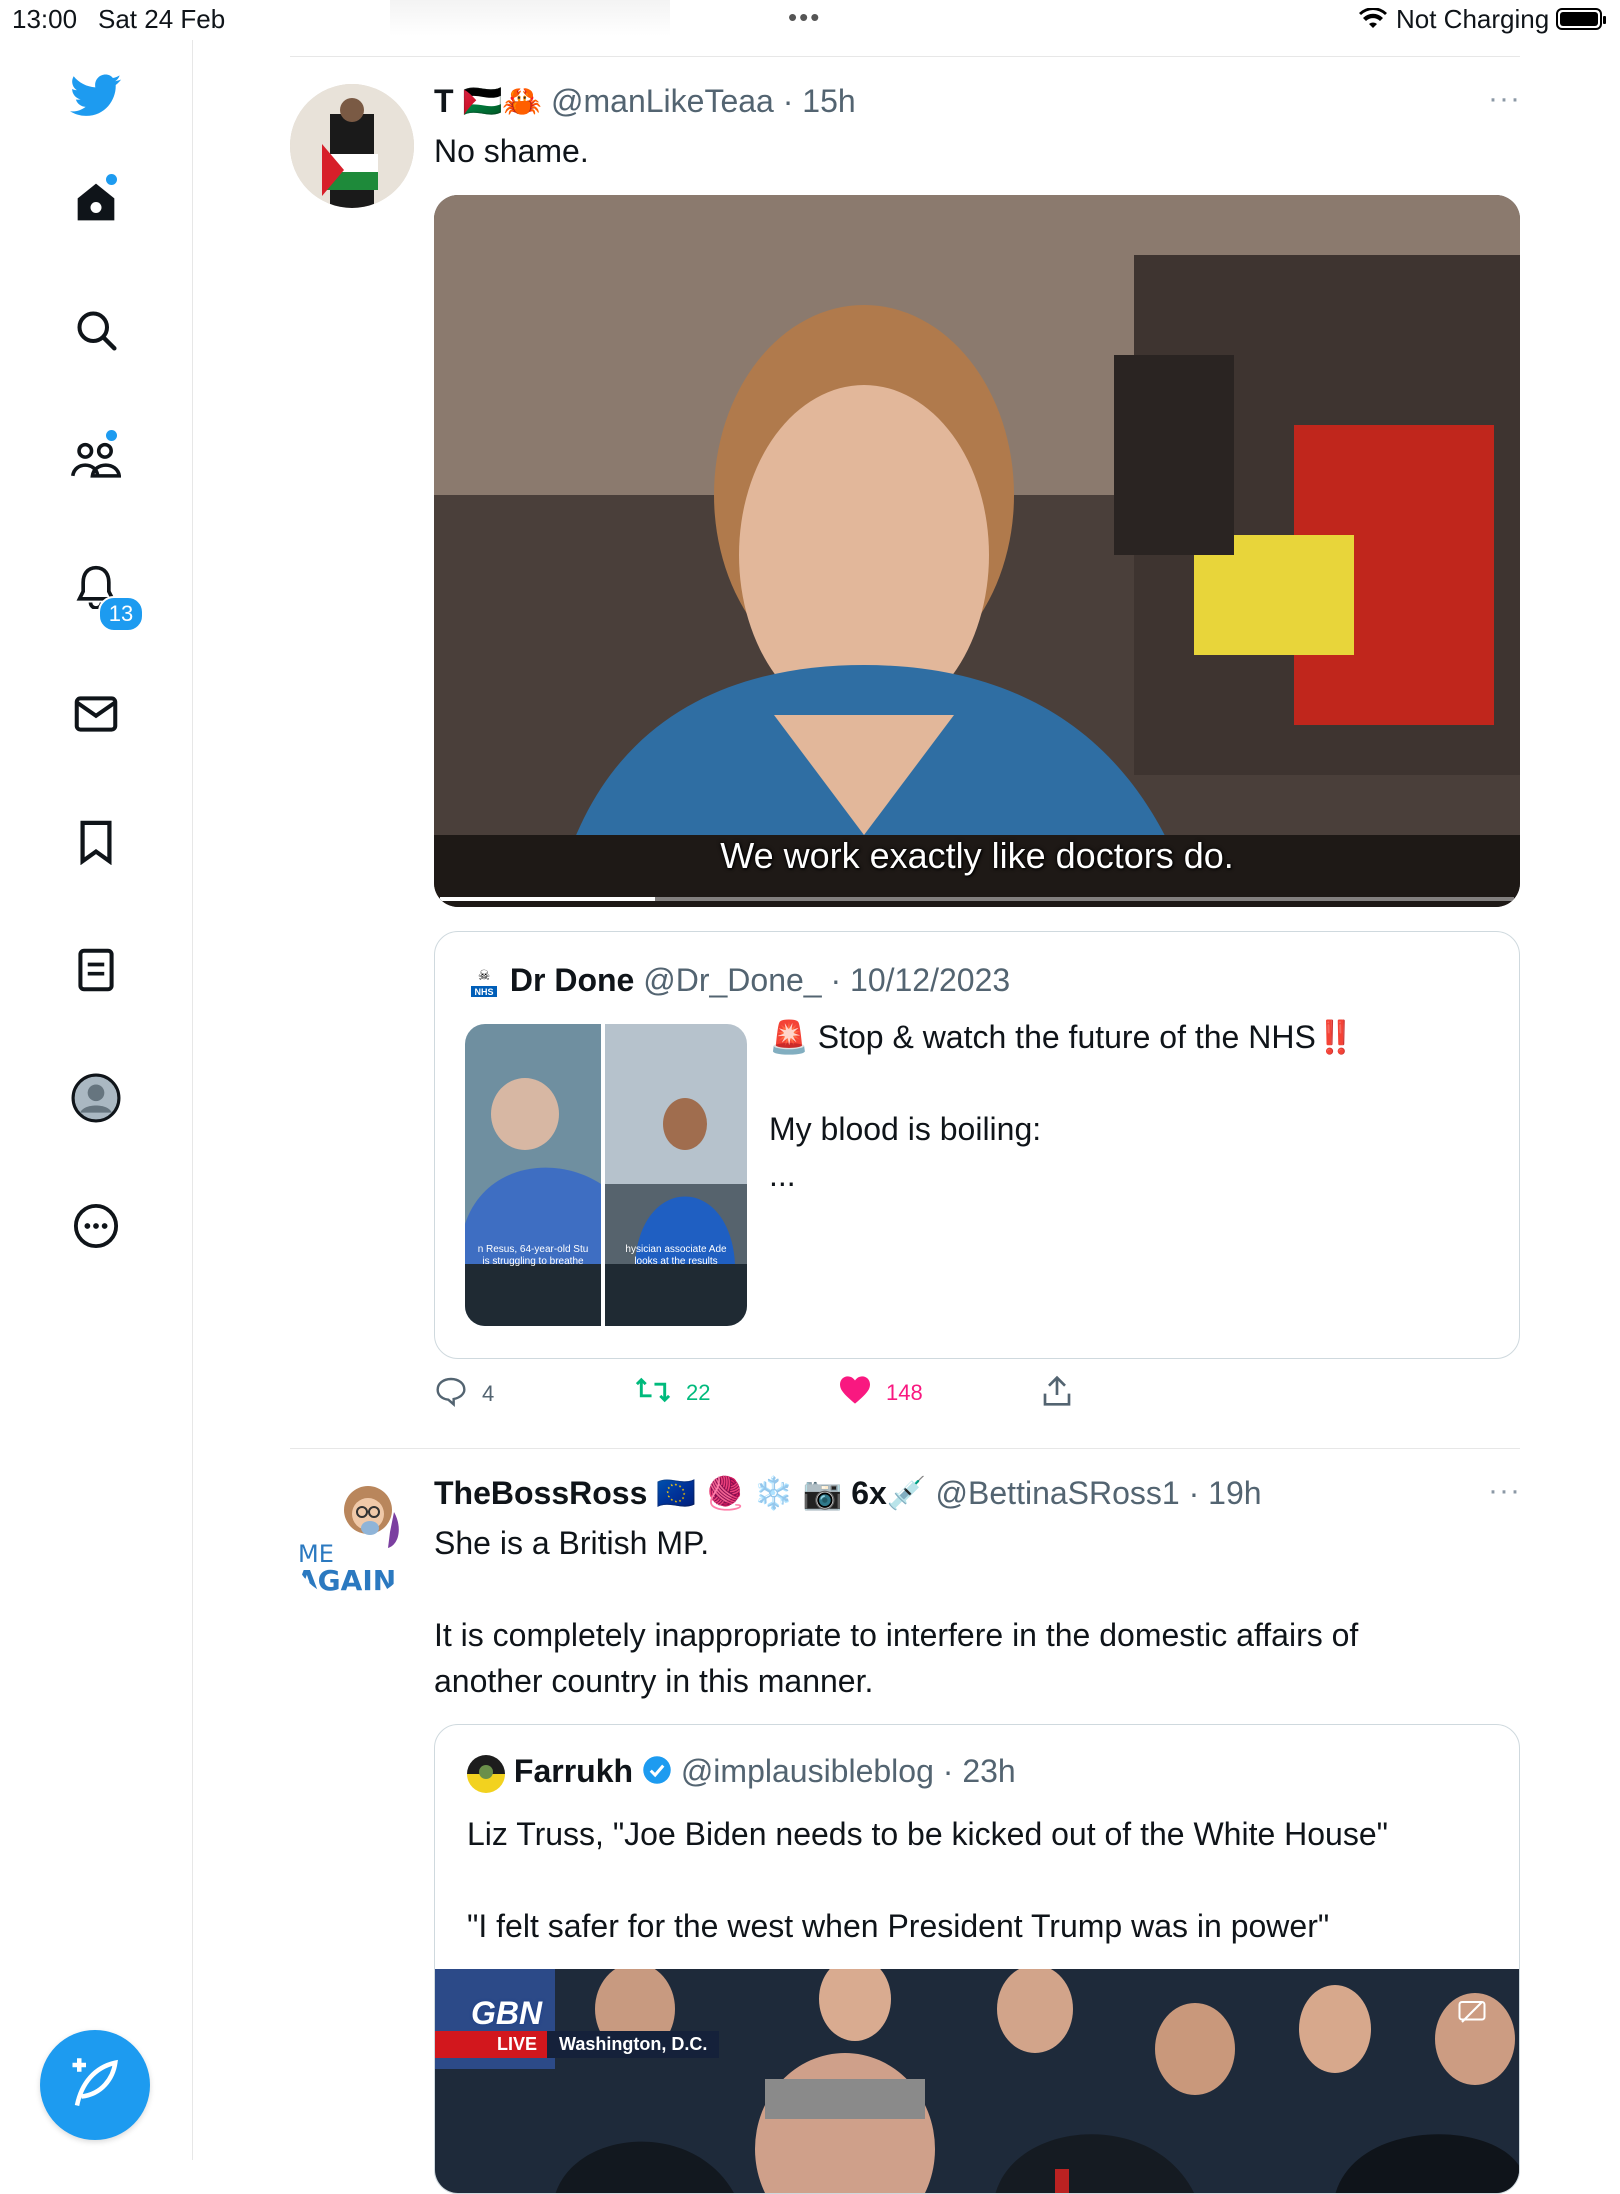  I want to click on like-count: 148, so click(904, 1392).